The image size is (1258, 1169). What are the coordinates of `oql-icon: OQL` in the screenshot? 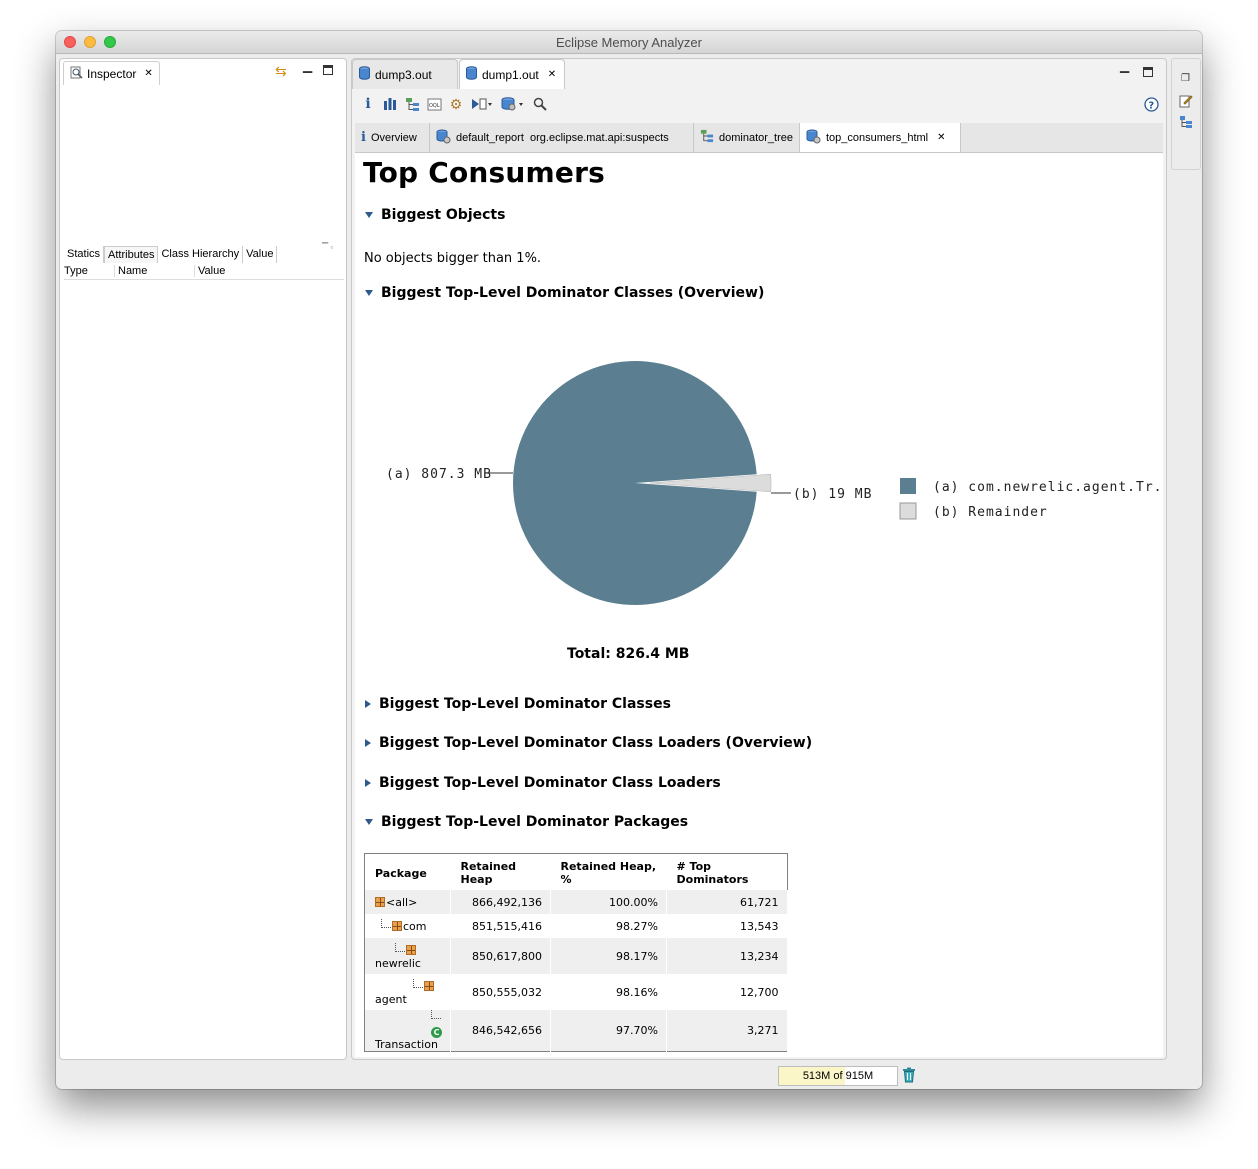 It's located at (434, 104).